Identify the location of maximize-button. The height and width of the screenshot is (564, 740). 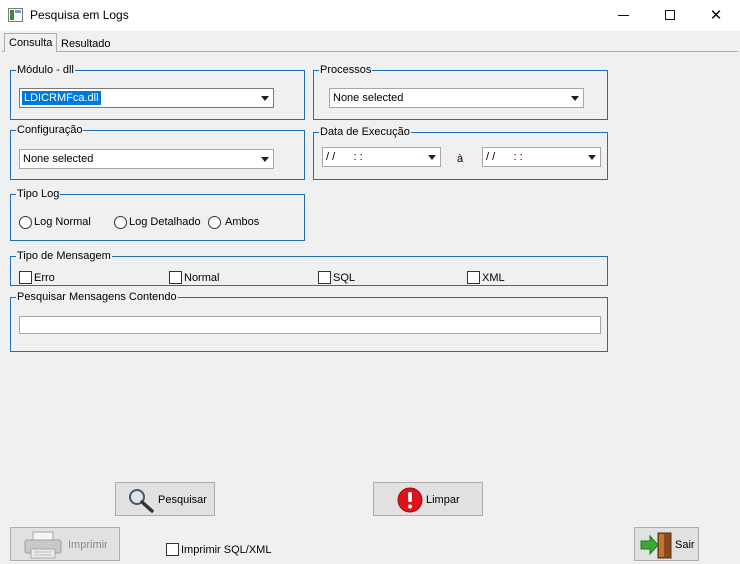
(670, 15).